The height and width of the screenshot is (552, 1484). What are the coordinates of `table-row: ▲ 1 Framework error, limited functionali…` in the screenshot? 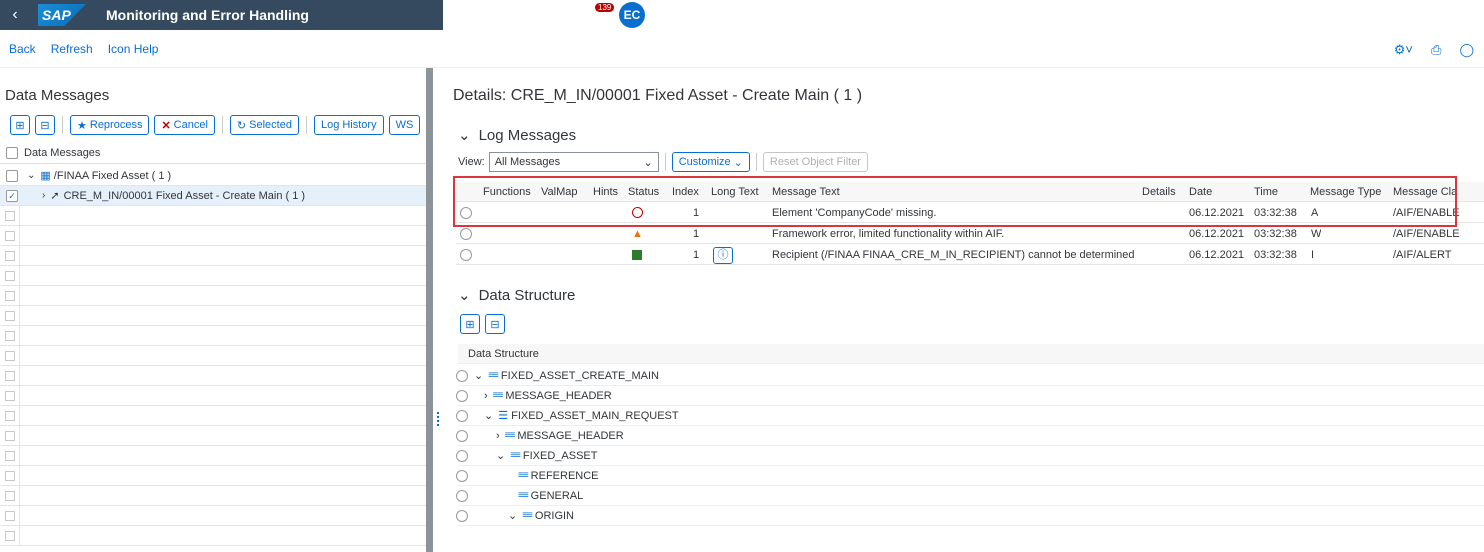 It's located at (970, 234).